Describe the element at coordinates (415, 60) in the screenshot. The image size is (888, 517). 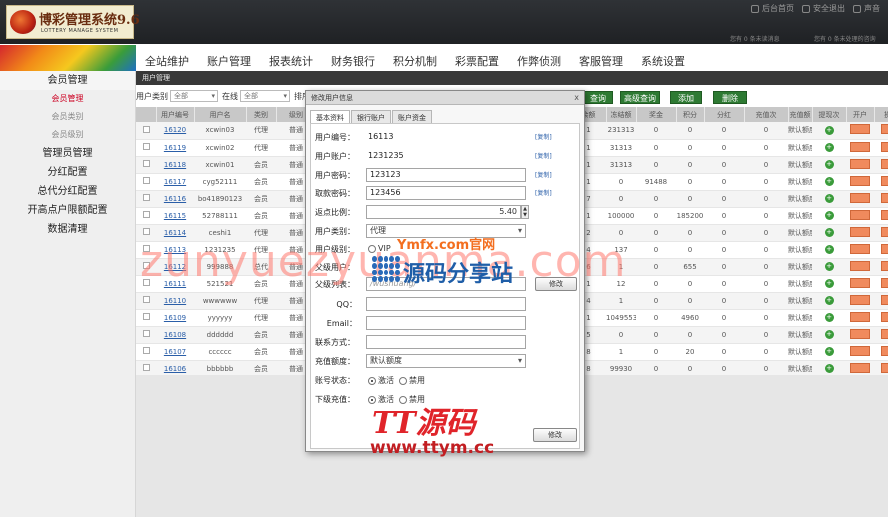
I see `nav-points: 积分机制` at that location.